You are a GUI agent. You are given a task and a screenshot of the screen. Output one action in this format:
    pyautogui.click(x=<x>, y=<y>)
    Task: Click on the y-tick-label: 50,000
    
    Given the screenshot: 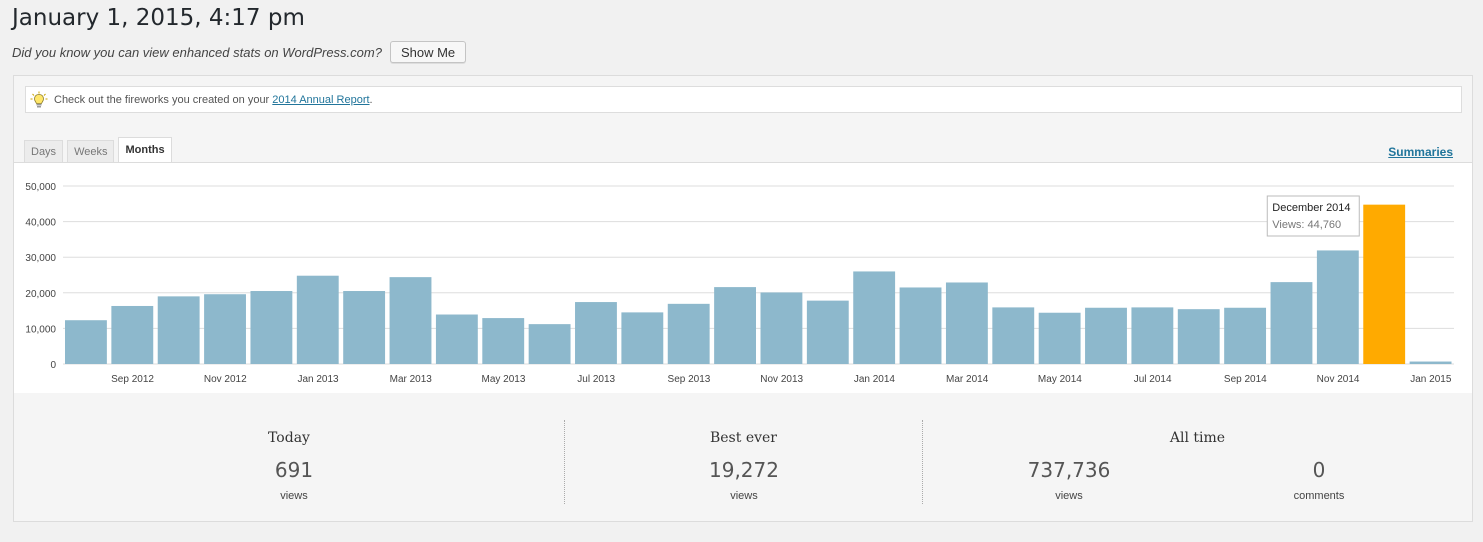 What is the action you would take?
    pyautogui.click(x=40, y=187)
    